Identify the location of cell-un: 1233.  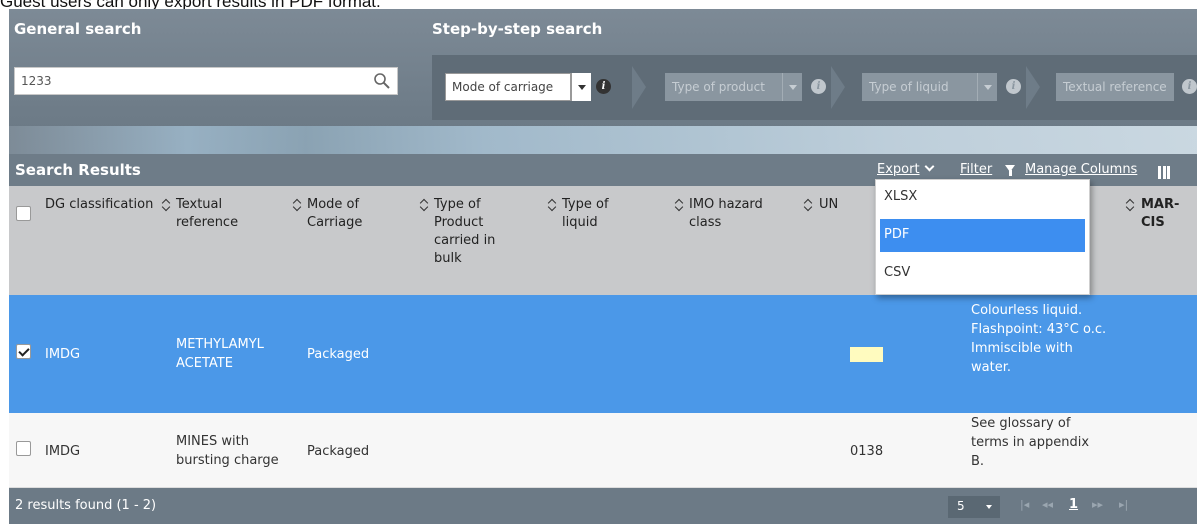
(867, 354).